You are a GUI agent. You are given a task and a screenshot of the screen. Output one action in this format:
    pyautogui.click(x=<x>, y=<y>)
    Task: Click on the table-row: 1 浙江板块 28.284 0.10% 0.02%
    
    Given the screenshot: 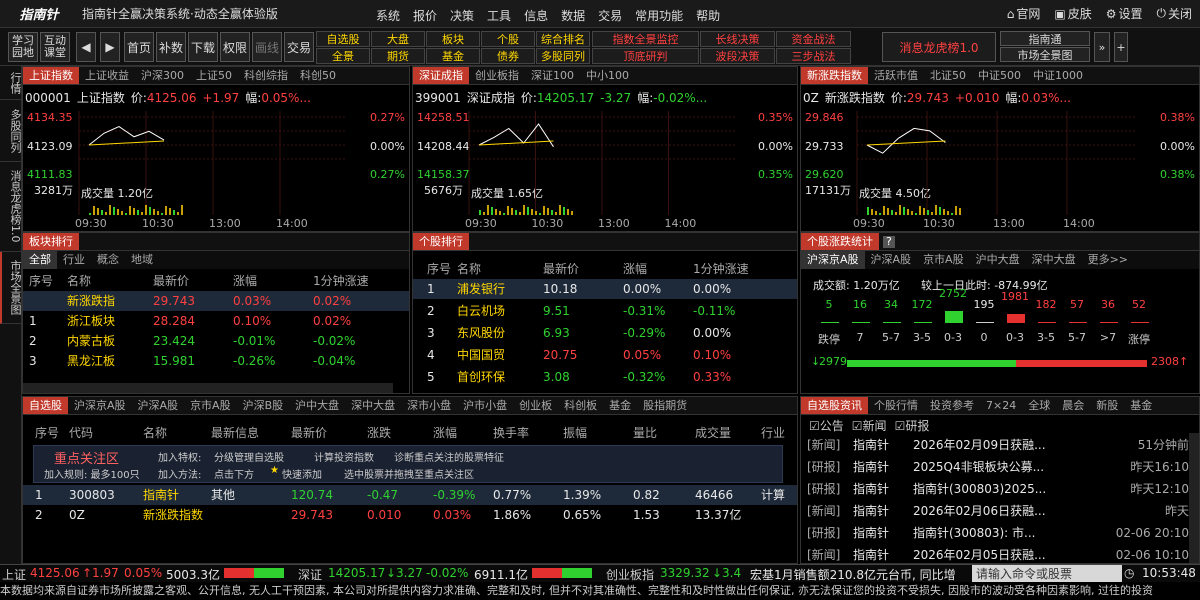 What is the action you would take?
    pyautogui.click(x=216, y=321)
    